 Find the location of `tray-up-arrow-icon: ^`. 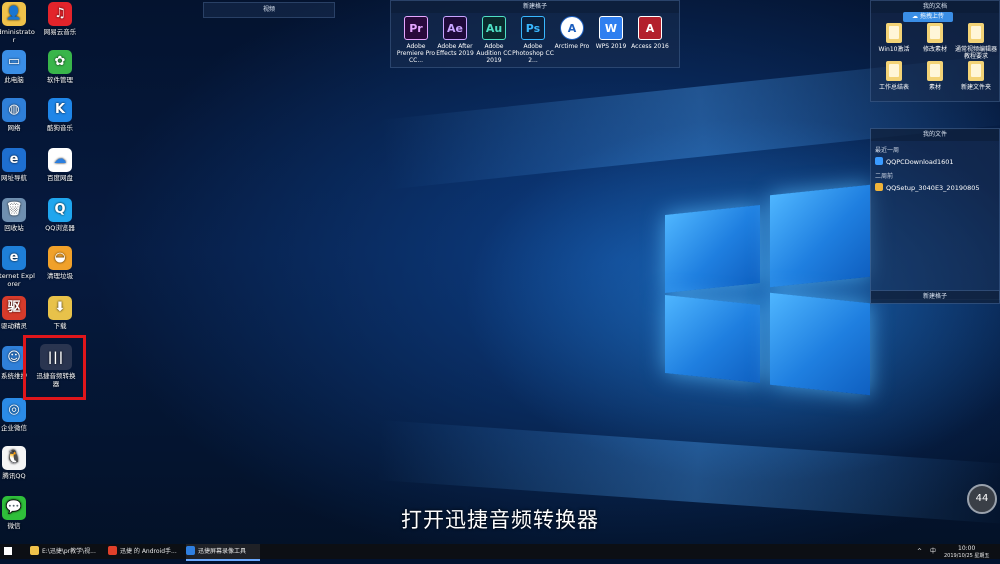

tray-up-arrow-icon: ^ is located at coordinates (919, 551).